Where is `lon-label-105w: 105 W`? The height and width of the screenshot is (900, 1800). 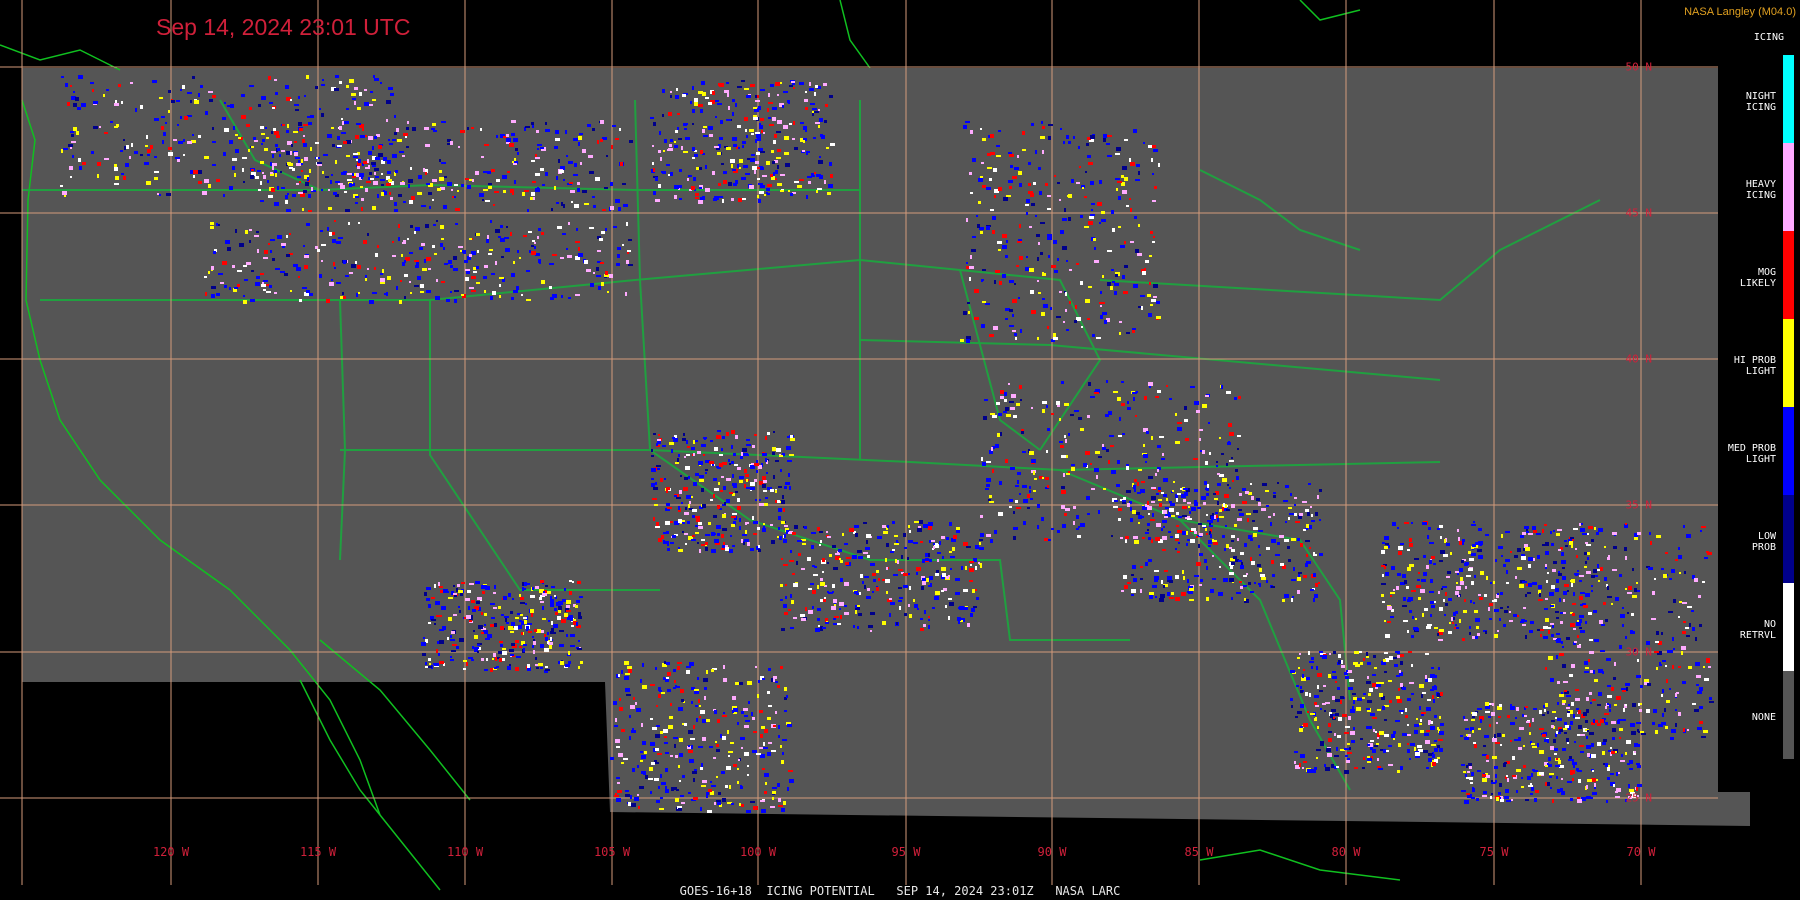 lon-label-105w: 105 W is located at coordinates (612, 852).